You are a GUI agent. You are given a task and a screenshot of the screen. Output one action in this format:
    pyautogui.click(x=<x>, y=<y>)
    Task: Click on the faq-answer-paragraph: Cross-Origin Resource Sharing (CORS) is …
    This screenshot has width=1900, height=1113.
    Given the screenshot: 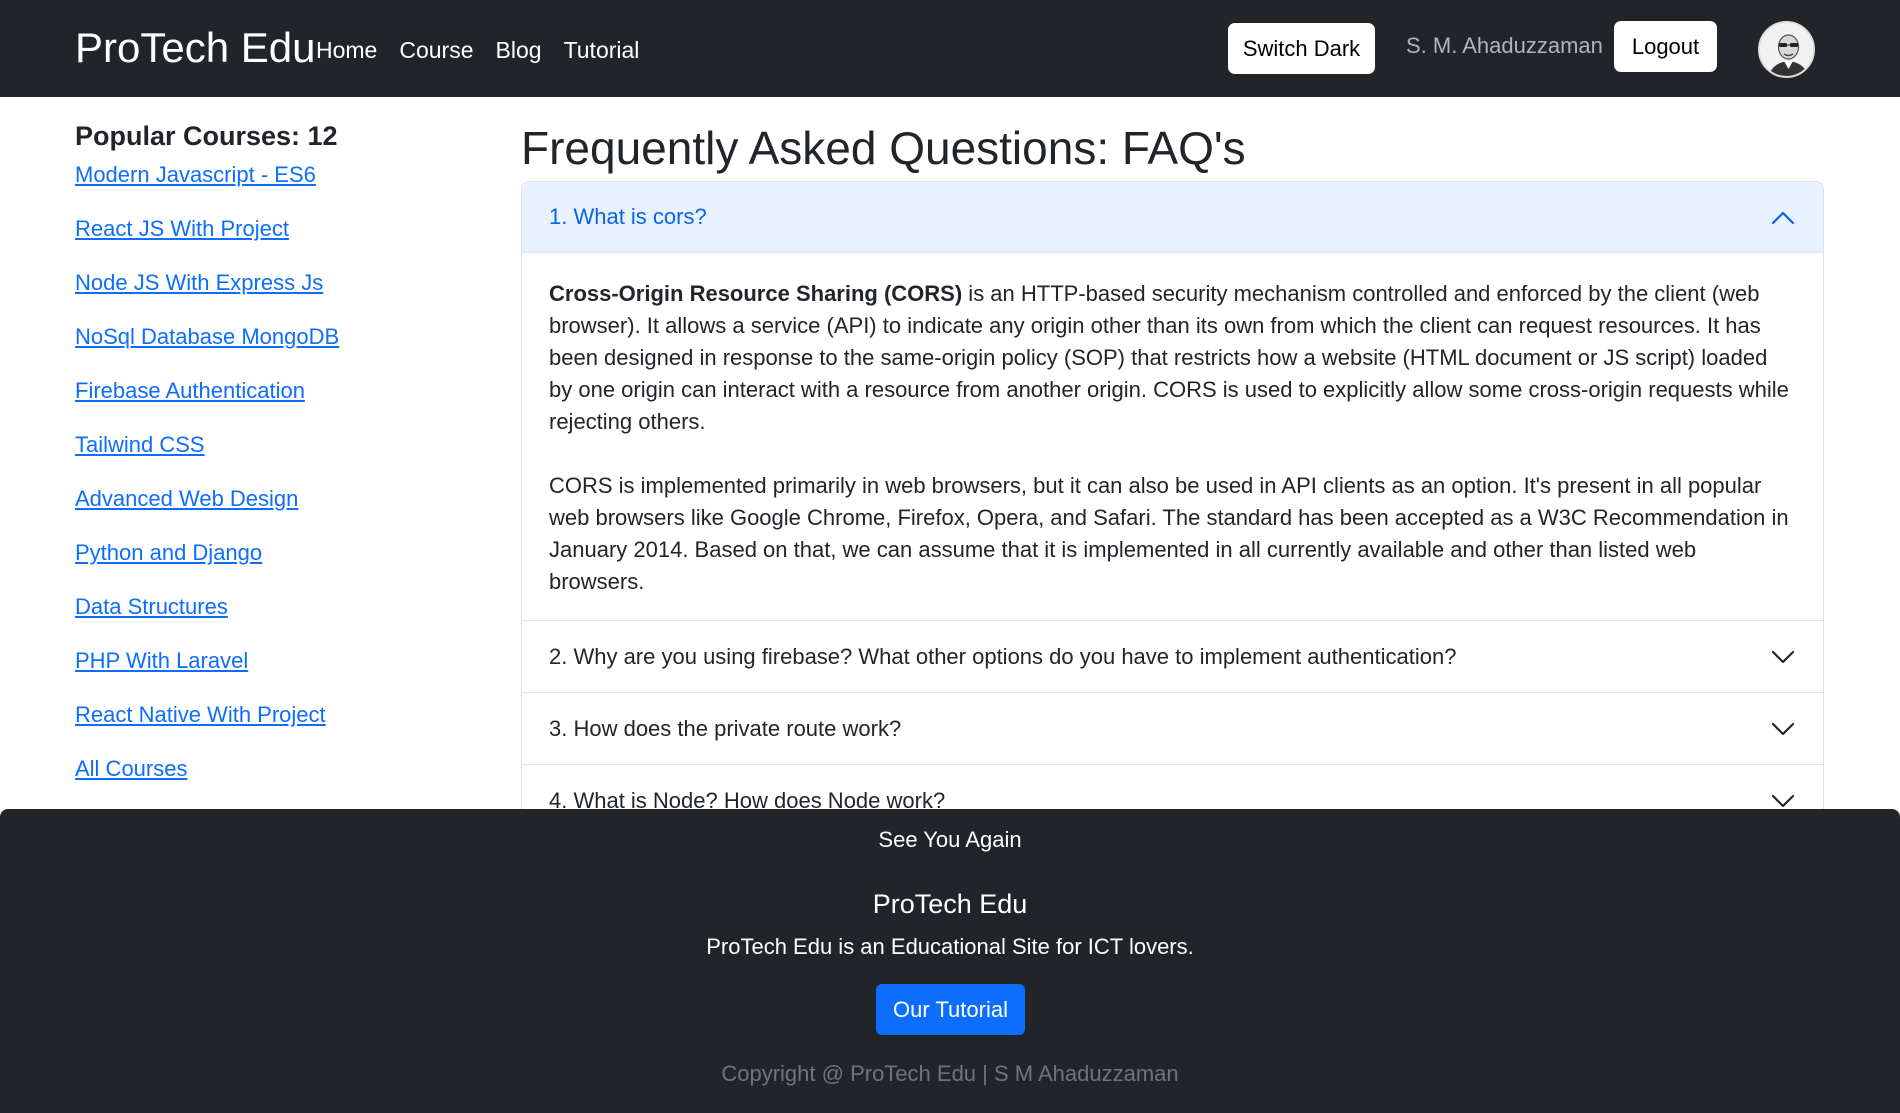 What is the action you would take?
    pyautogui.click(x=1172, y=358)
    